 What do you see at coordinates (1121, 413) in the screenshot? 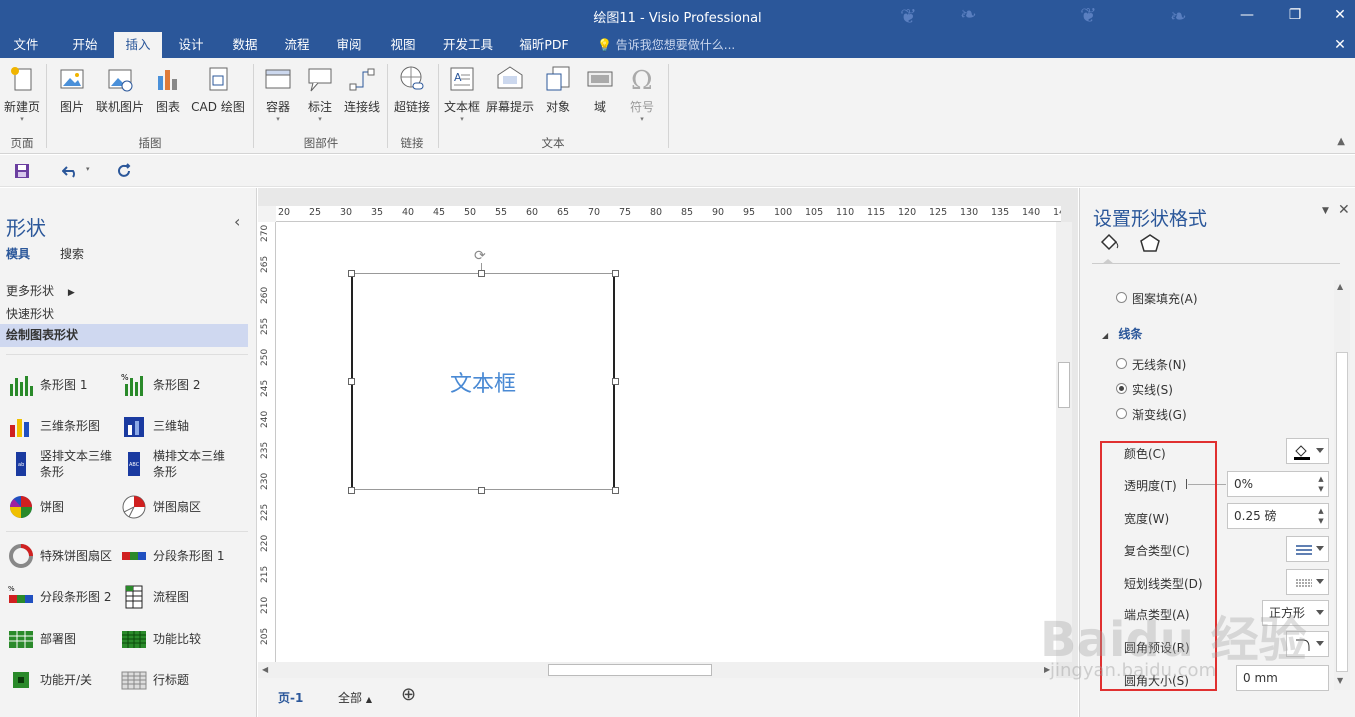
I see `gradient-line-radio` at bounding box center [1121, 413].